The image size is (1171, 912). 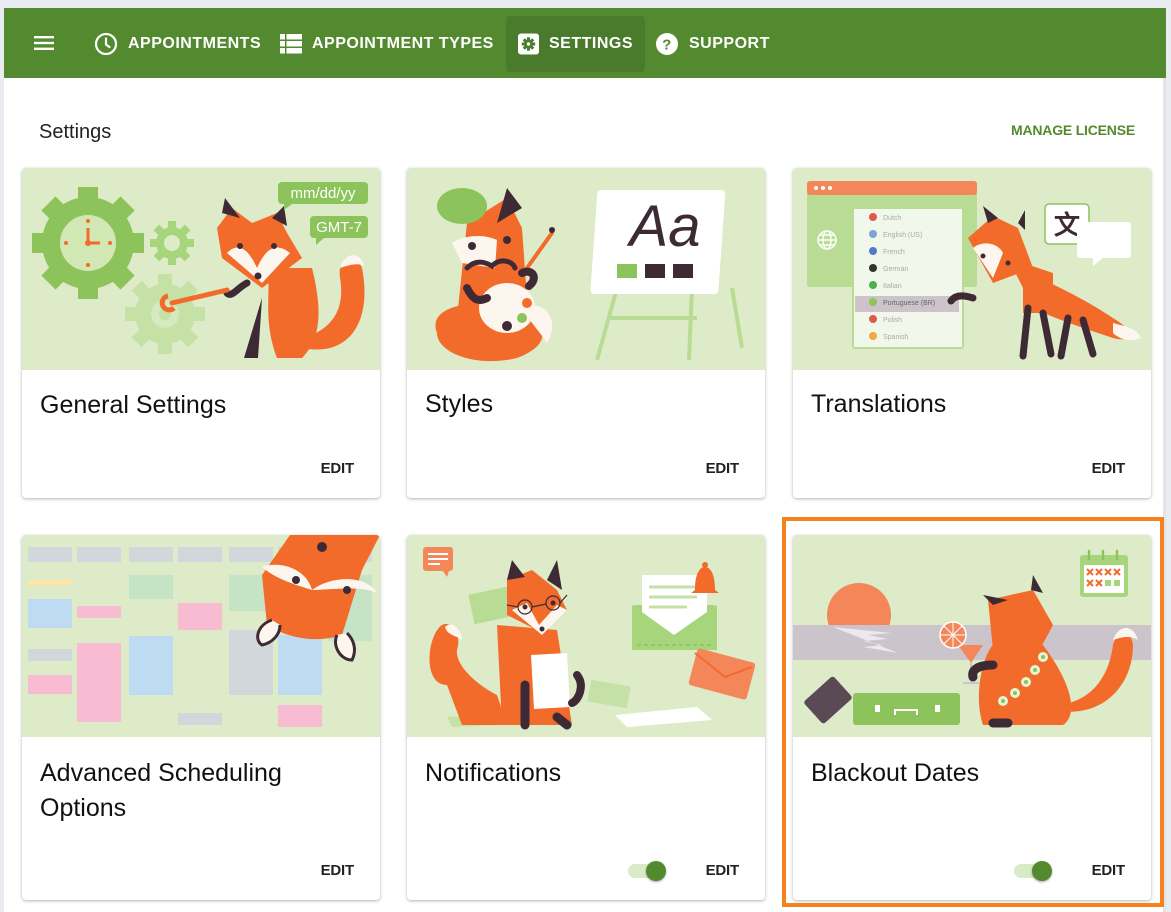 I want to click on nav-settings: SETTINGS, so click(x=575, y=44).